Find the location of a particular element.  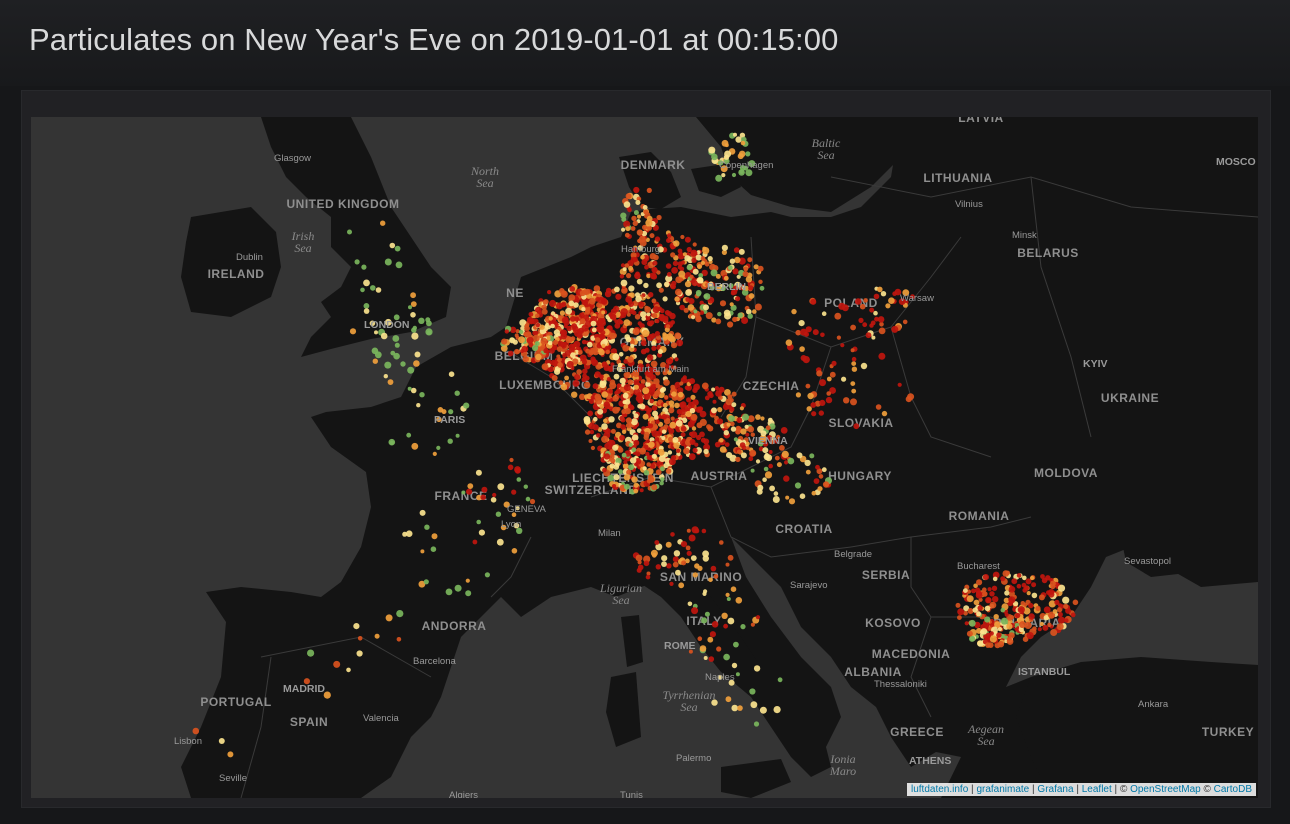

grafanimate-link: grafanimate is located at coordinates (1002, 789).